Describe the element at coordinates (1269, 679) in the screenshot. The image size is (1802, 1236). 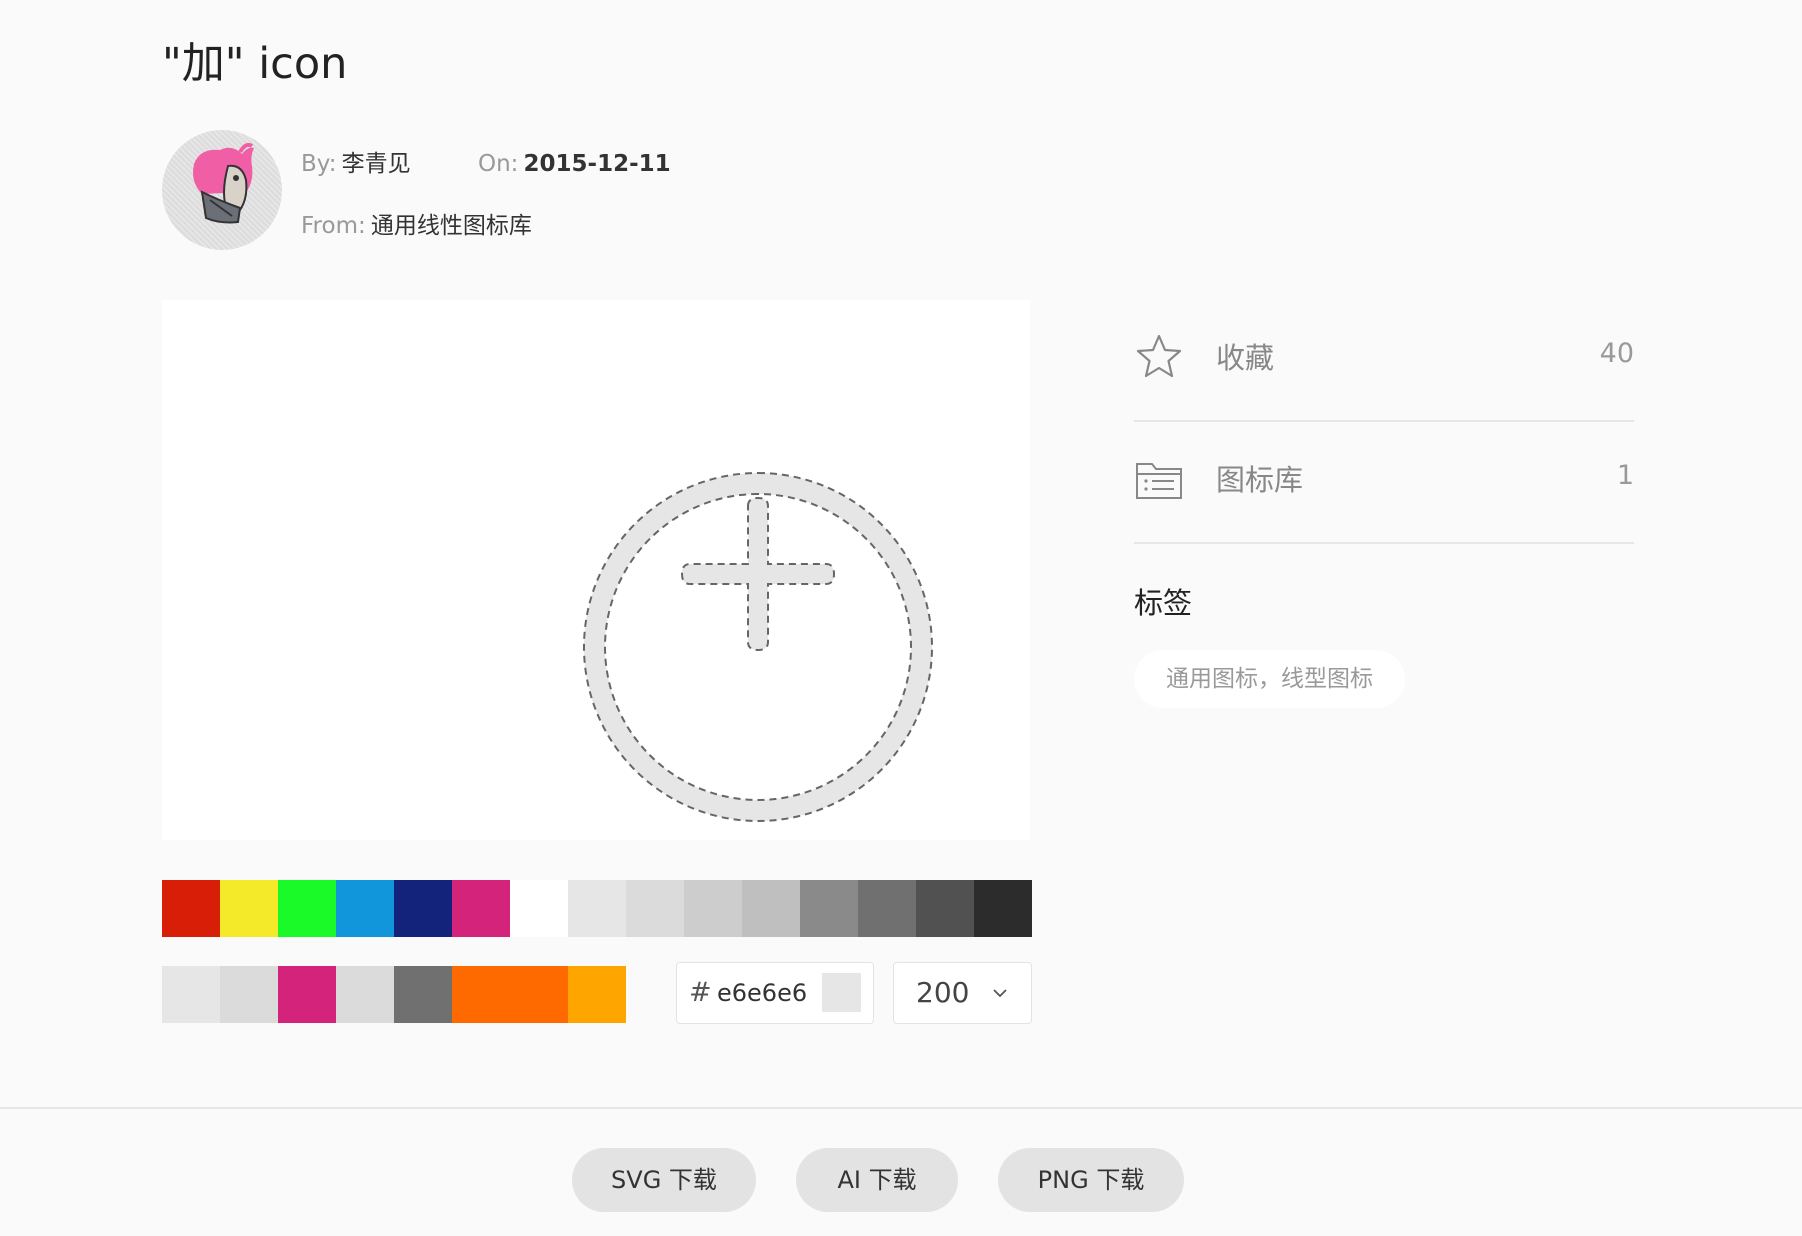
I see `tag-pill: 通用图标，线型图标` at that location.